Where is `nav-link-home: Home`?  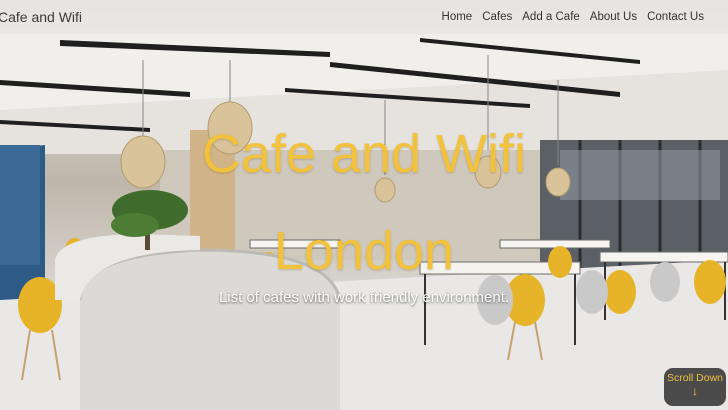 nav-link-home: Home is located at coordinates (457, 17).